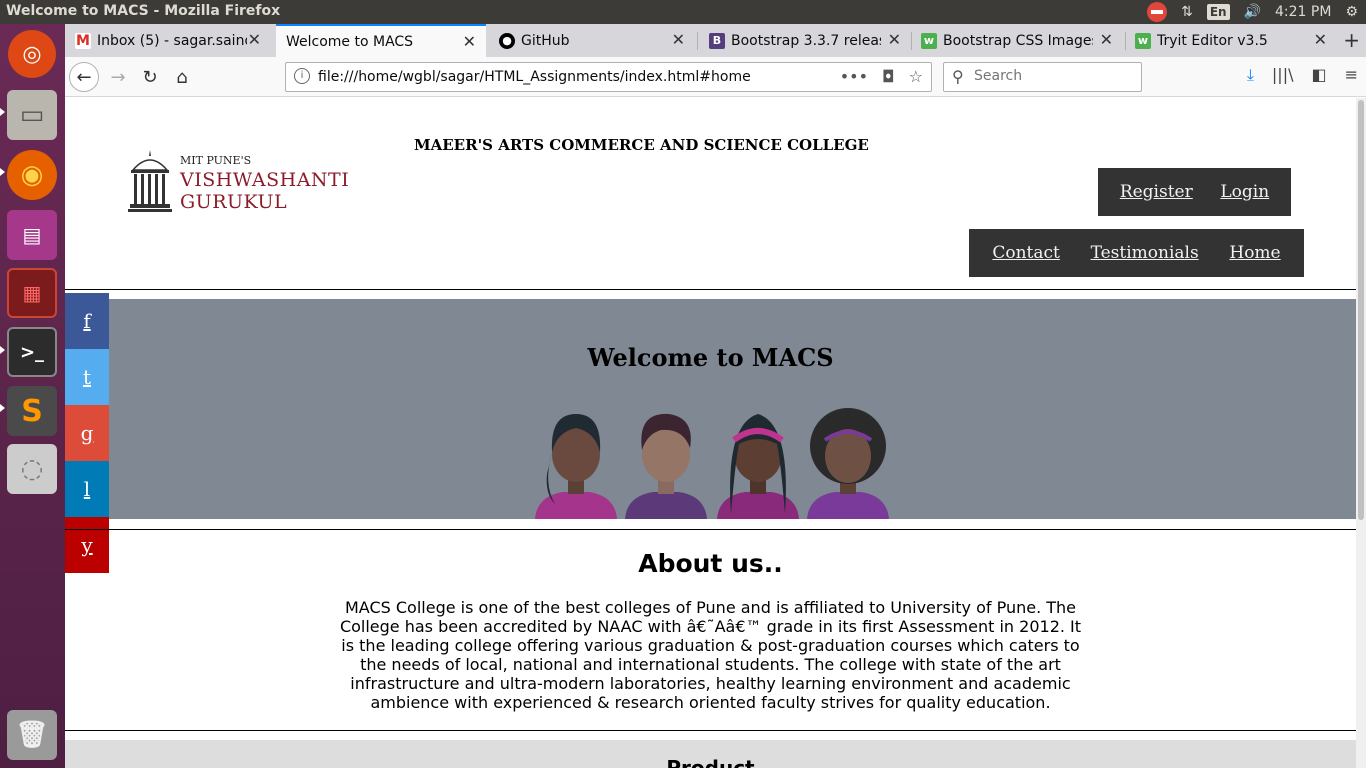 Image resolution: width=1366 pixels, height=768 pixels. What do you see at coordinates (1218, 12) in the screenshot?
I see `keyboard-language-indicator: En` at bounding box center [1218, 12].